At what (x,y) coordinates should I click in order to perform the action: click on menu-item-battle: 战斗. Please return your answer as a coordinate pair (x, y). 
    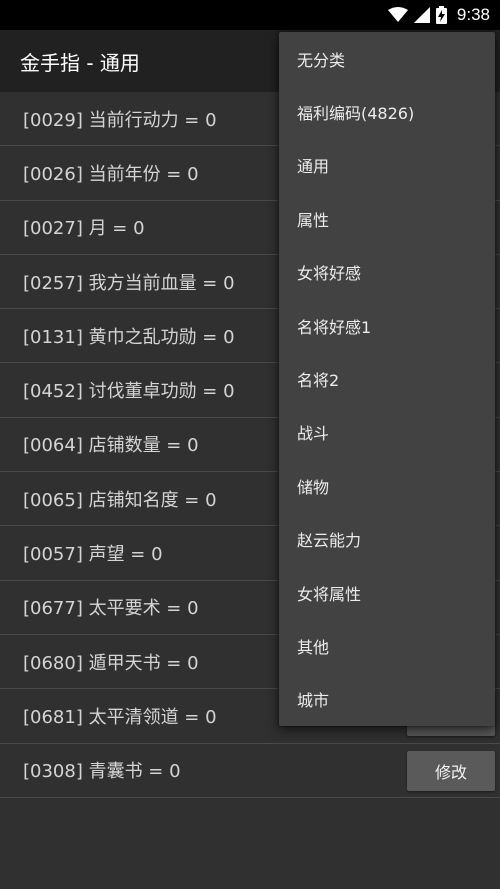
    Looking at the image, I should click on (387, 432).